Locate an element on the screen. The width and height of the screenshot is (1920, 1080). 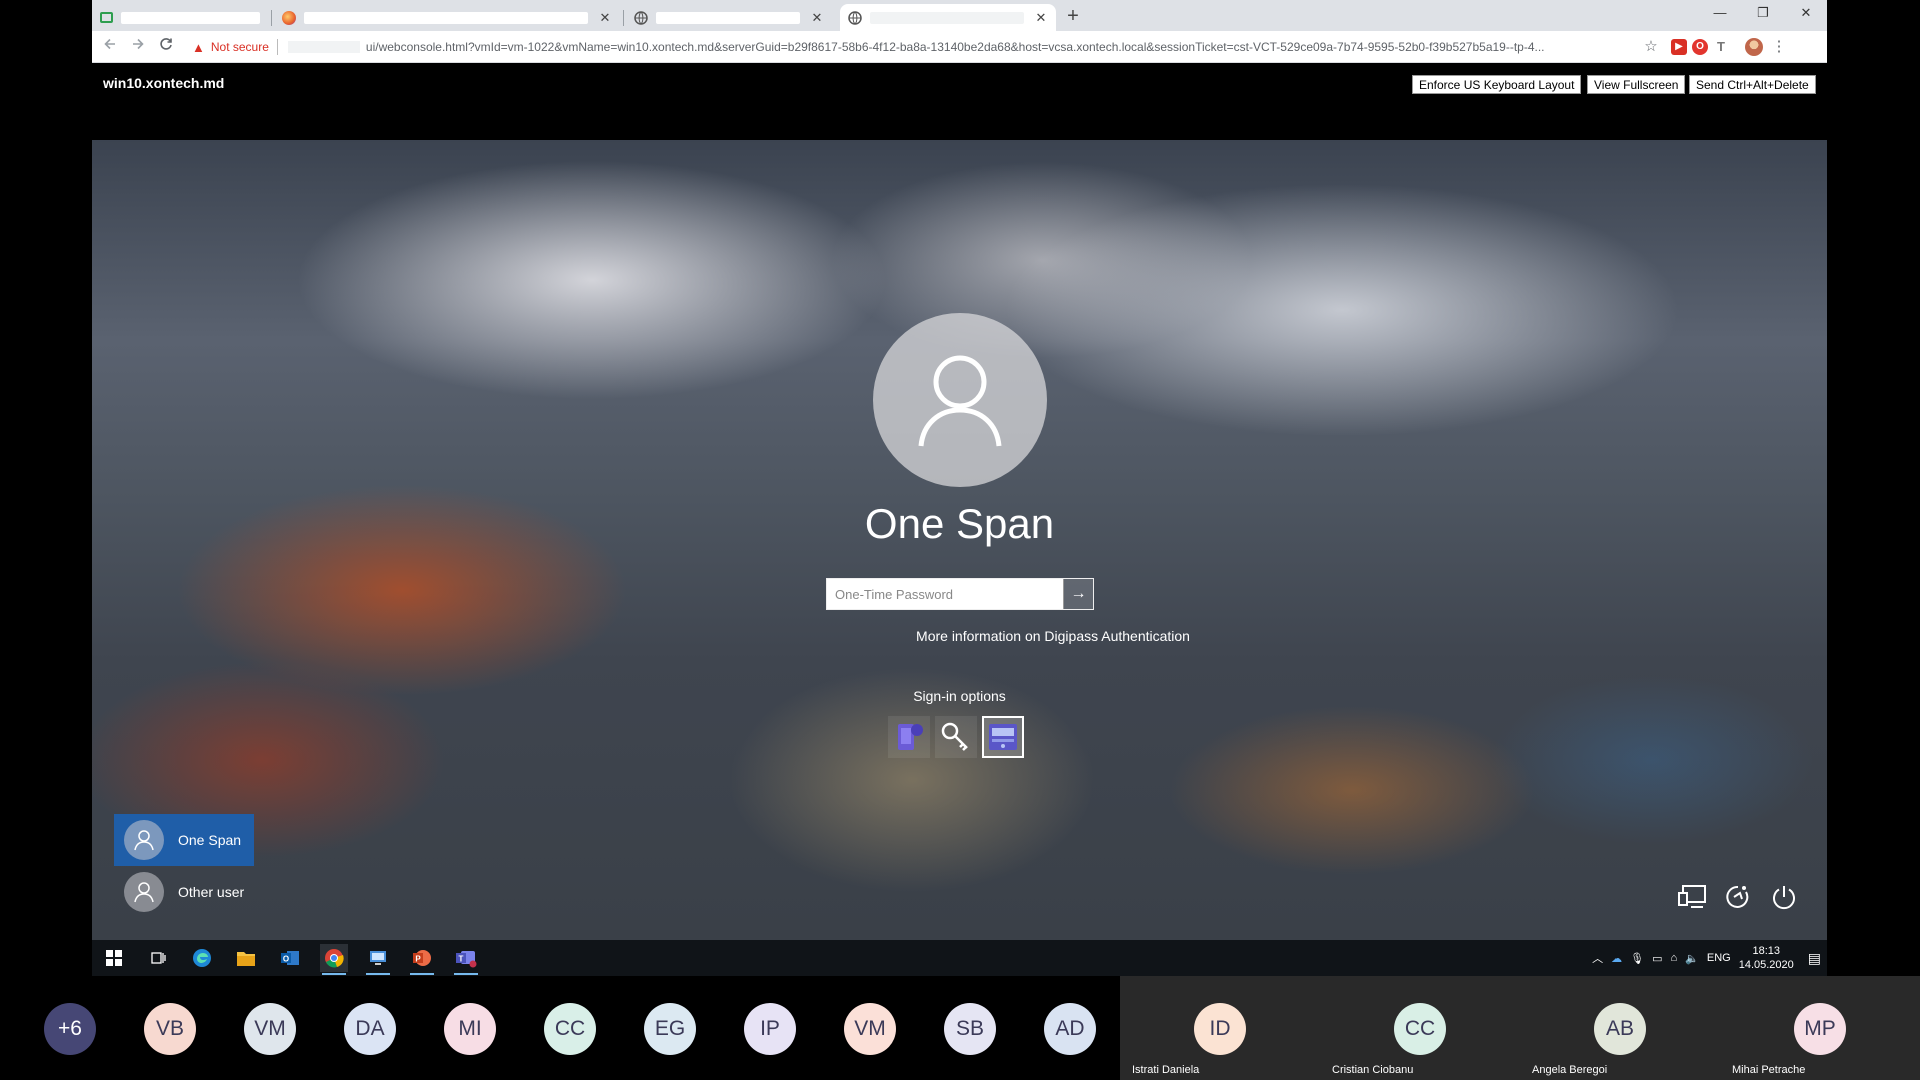
extension-opera-icon: O is located at coordinates (1700, 47).